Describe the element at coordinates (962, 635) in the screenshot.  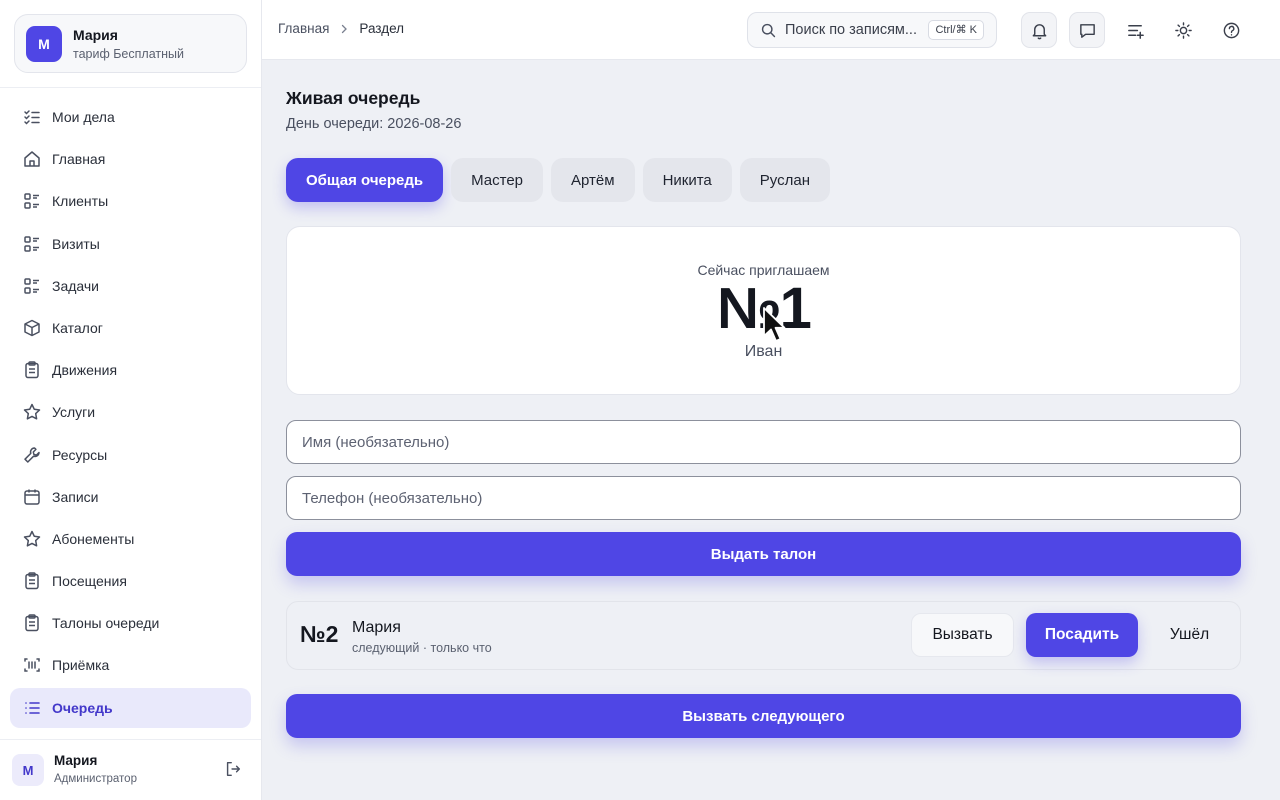
I see `call-button: Вызвать` at that location.